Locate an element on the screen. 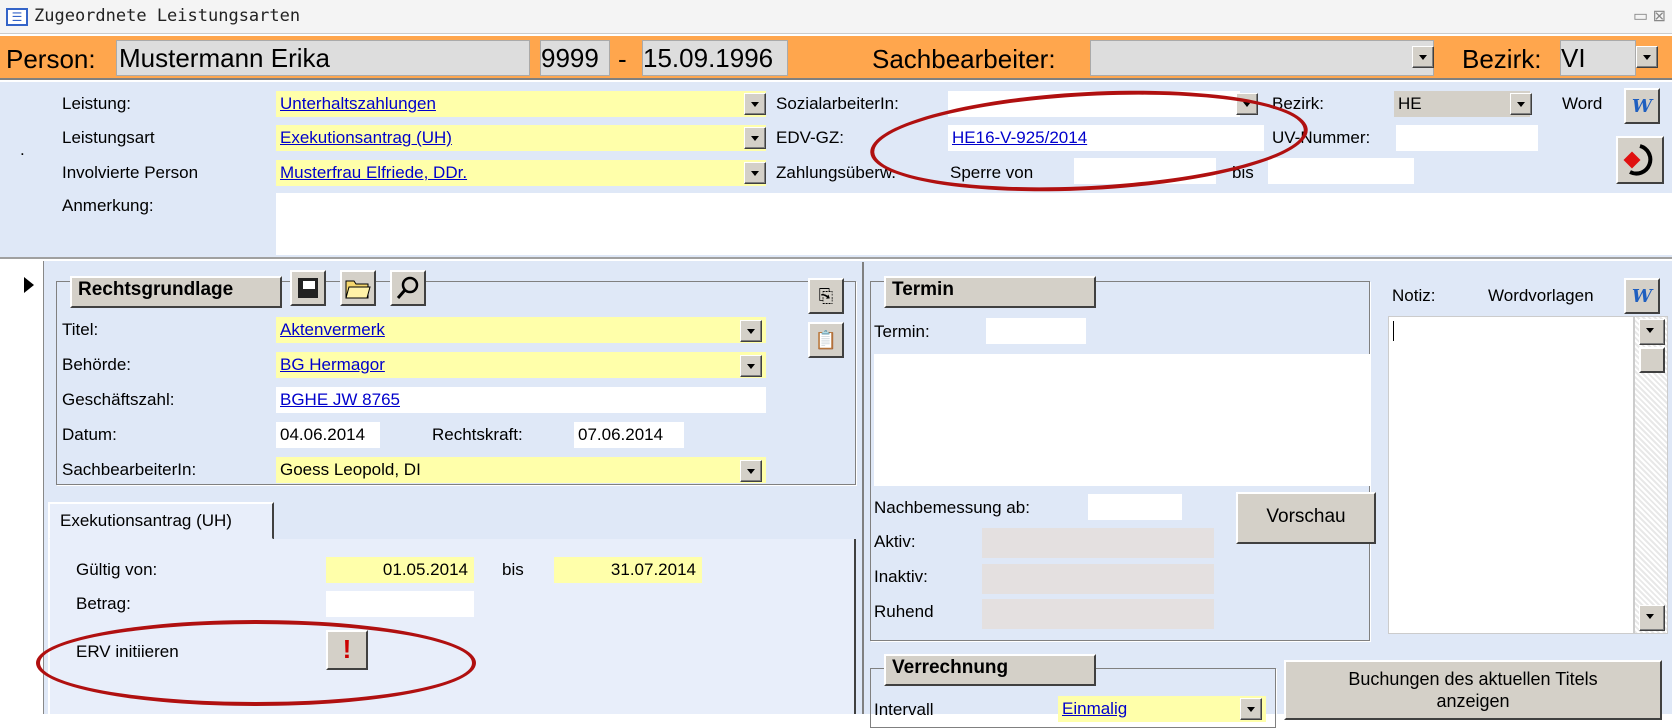 Image resolution: width=1672 pixels, height=728 pixels. gueltig-bis-value: 31.07.2014 is located at coordinates (653, 569).